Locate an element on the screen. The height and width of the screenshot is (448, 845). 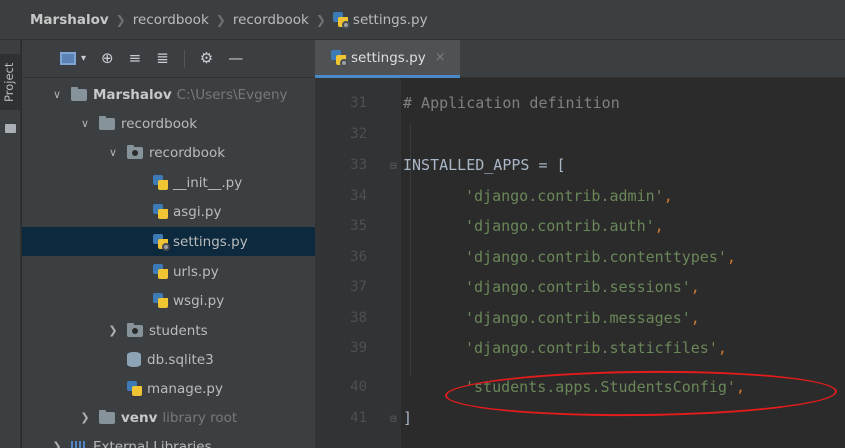
project-toolbar: ▾ ⊕ ≡ ≣ ⚙ — is located at coordinates (168, 59).